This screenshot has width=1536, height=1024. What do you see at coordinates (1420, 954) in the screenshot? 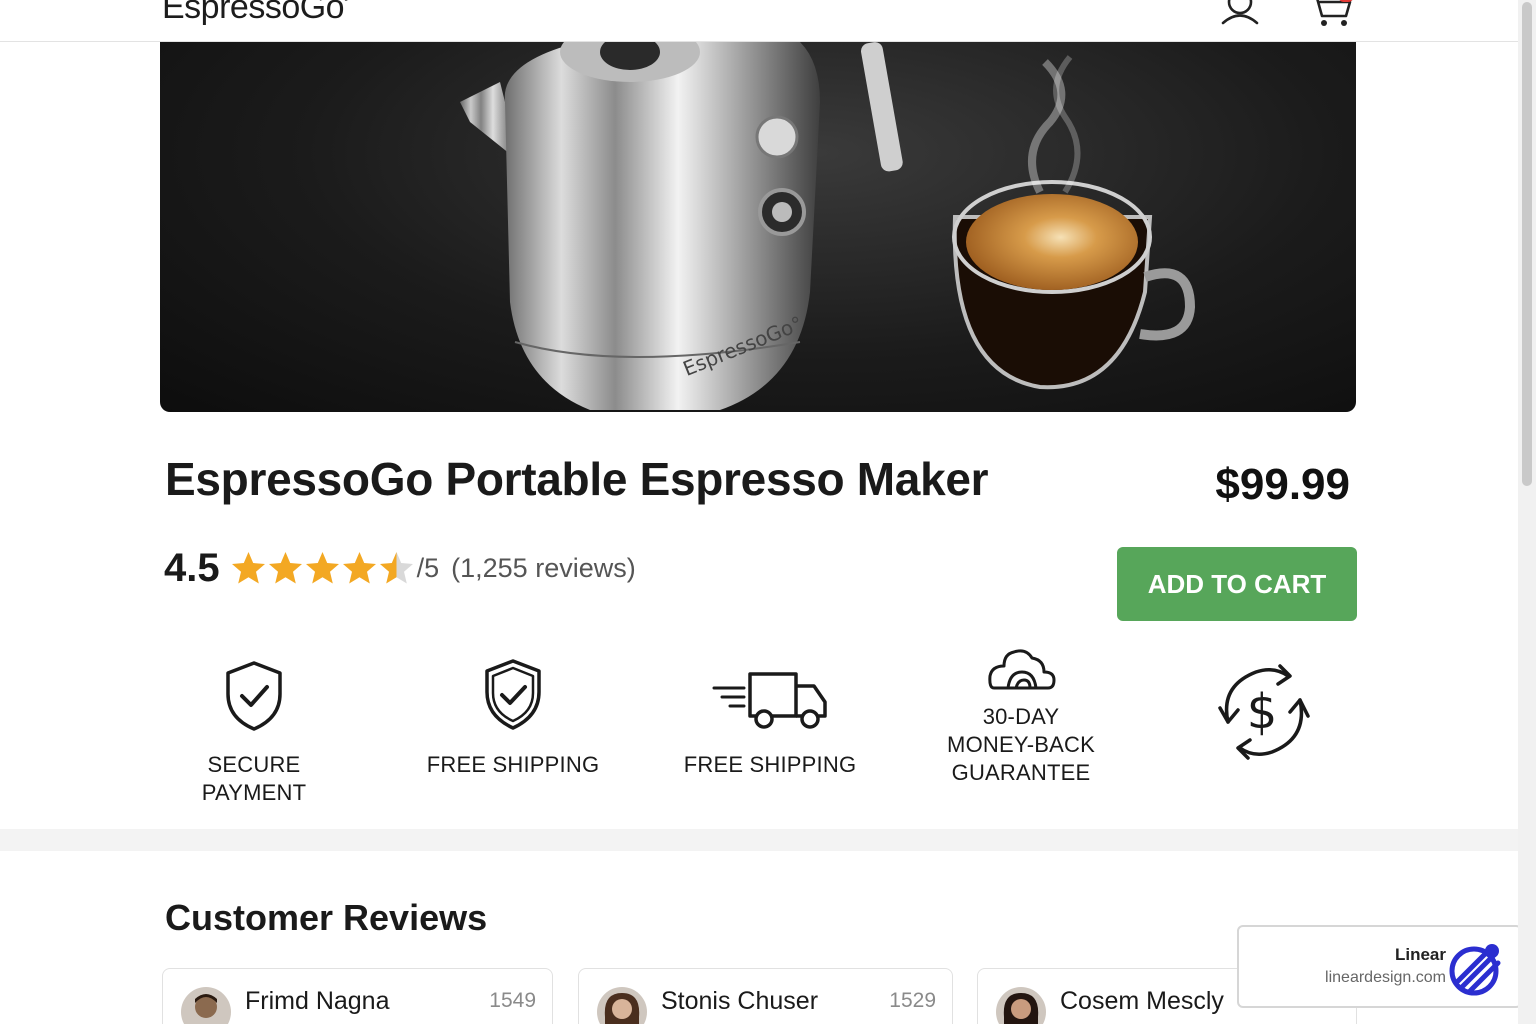
I see `credit-name: Linear` at bounding box center [1420, 954].